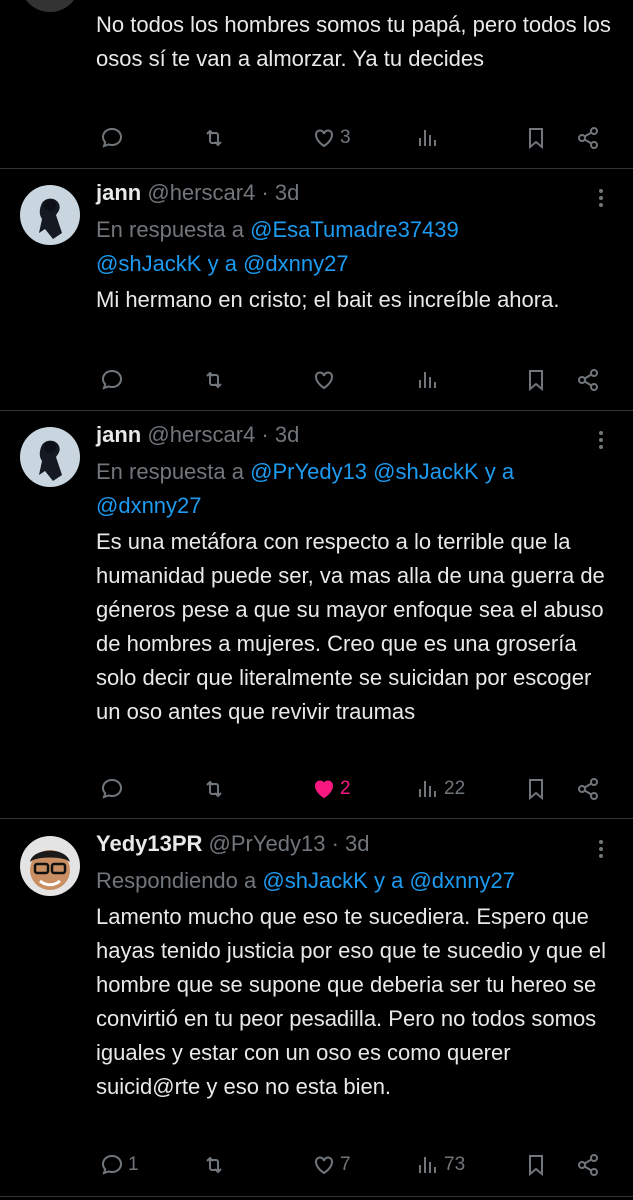 This screenshot has width=633, height=1200. Describe the element at coordinates (440, 789) in the screenshot. I see `views-button: 22` at that location.